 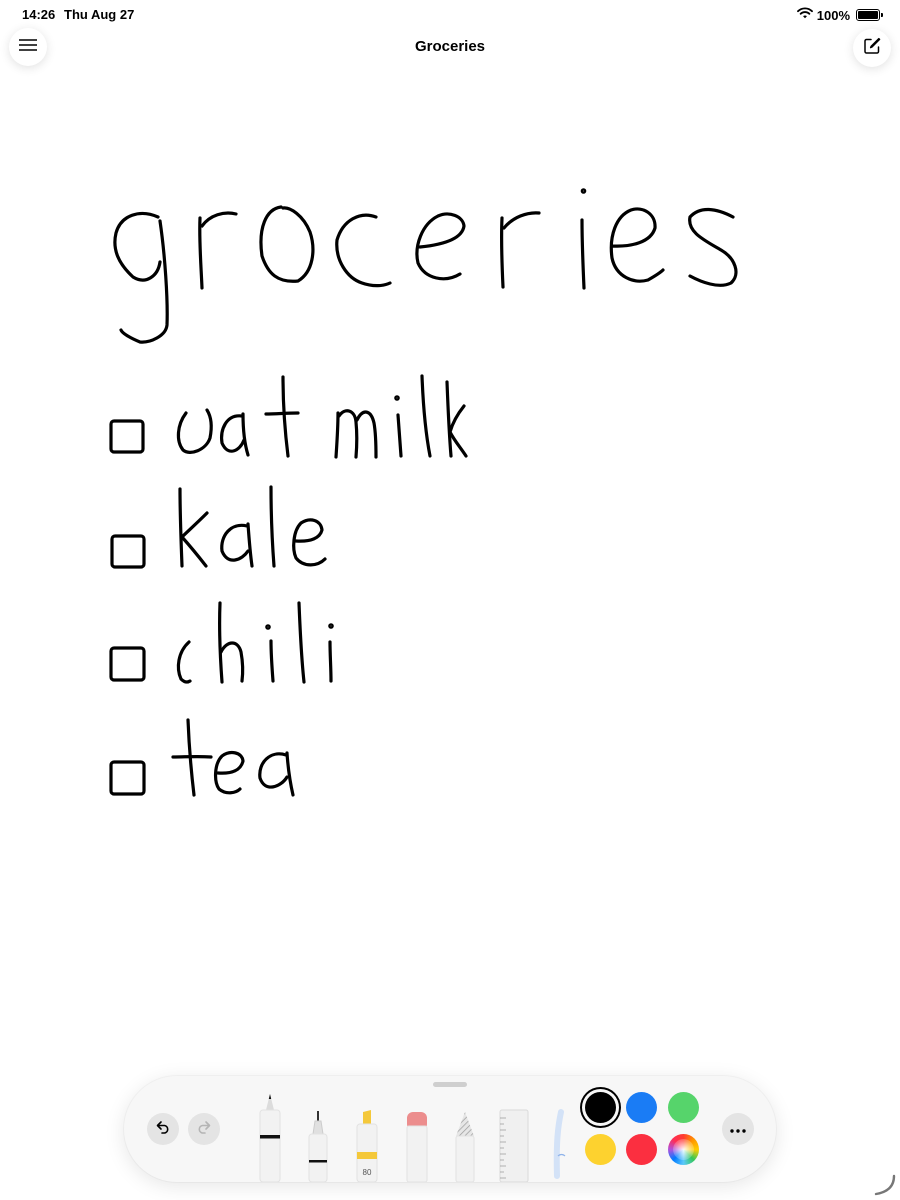 I want to click on compose-icon, so click(x=872, y=48).